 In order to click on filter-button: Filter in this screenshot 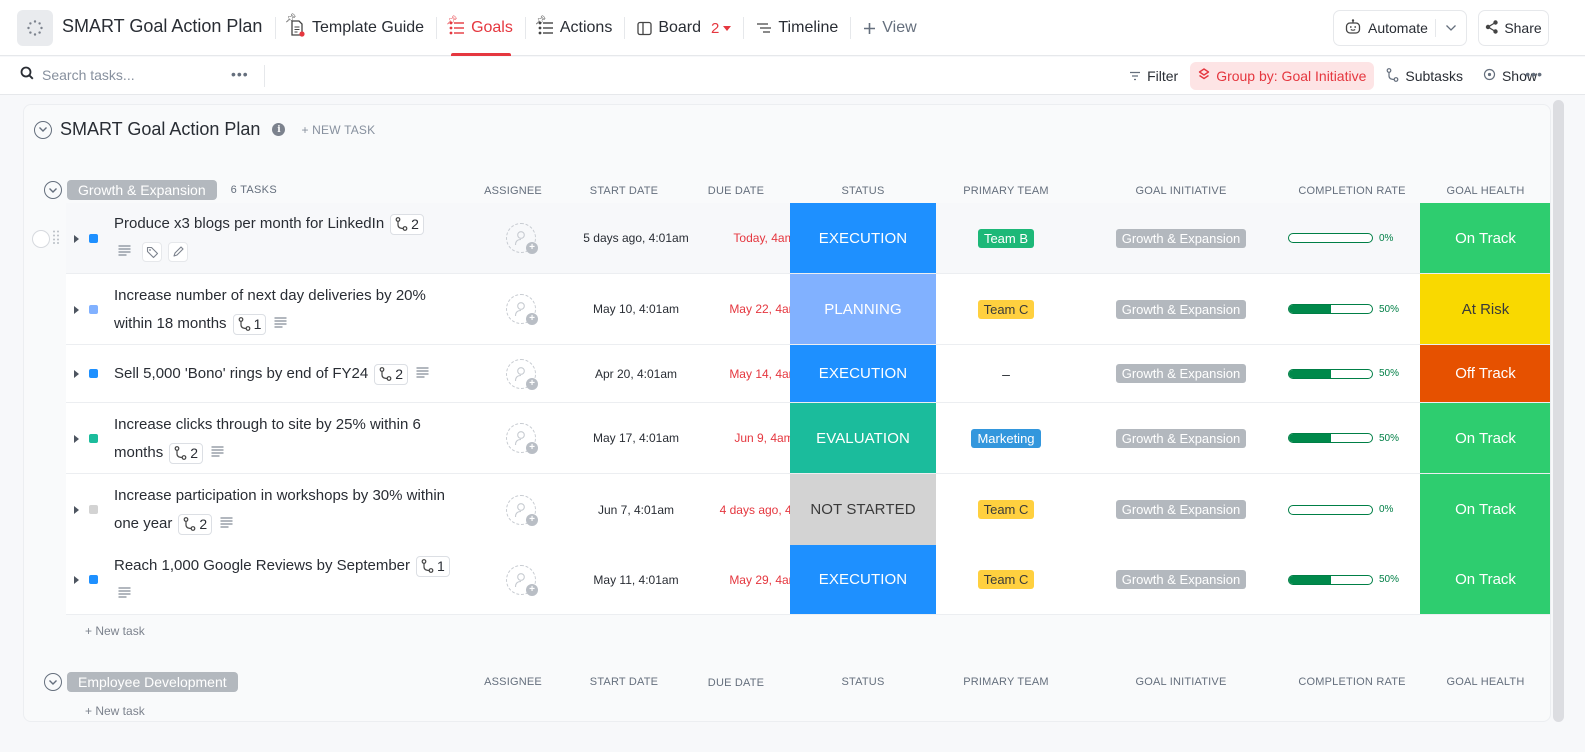, I will do `click(1153, 76)`.